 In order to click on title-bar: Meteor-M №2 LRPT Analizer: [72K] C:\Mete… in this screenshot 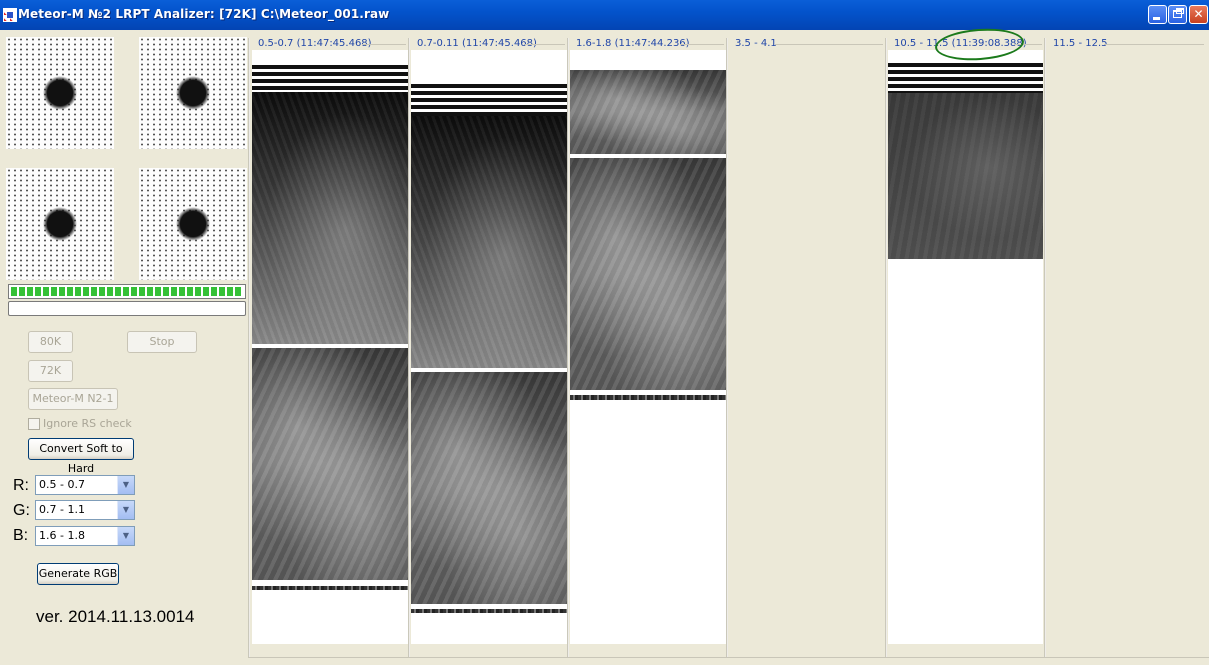, I will do `click(604, 15)`.